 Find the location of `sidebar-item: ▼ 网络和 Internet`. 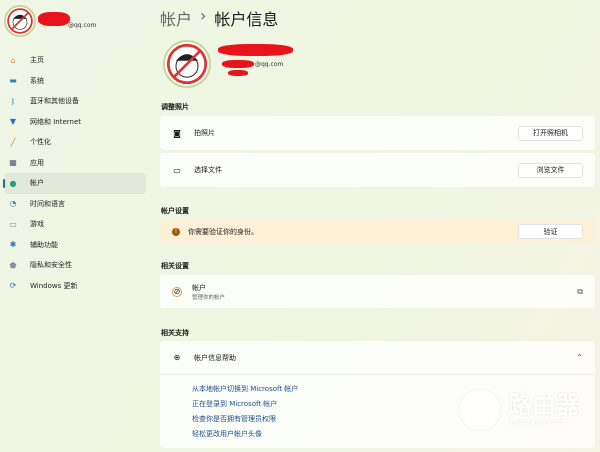

sidebar-item: ▼ 网络和 Internet is located at coordinates (75, 122).